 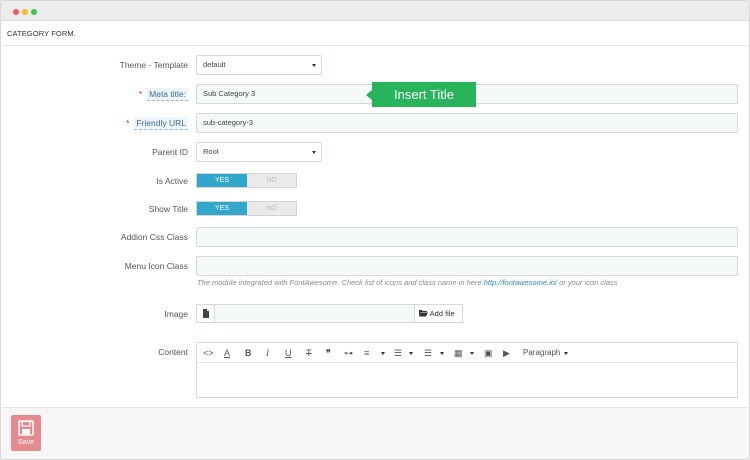 I want to click on content-editor: <> A B I U T ❞ ⊶ ≡ ☰ ☰ ▦ ▣ ▶ Paragraph, so click(x=467, y=370).